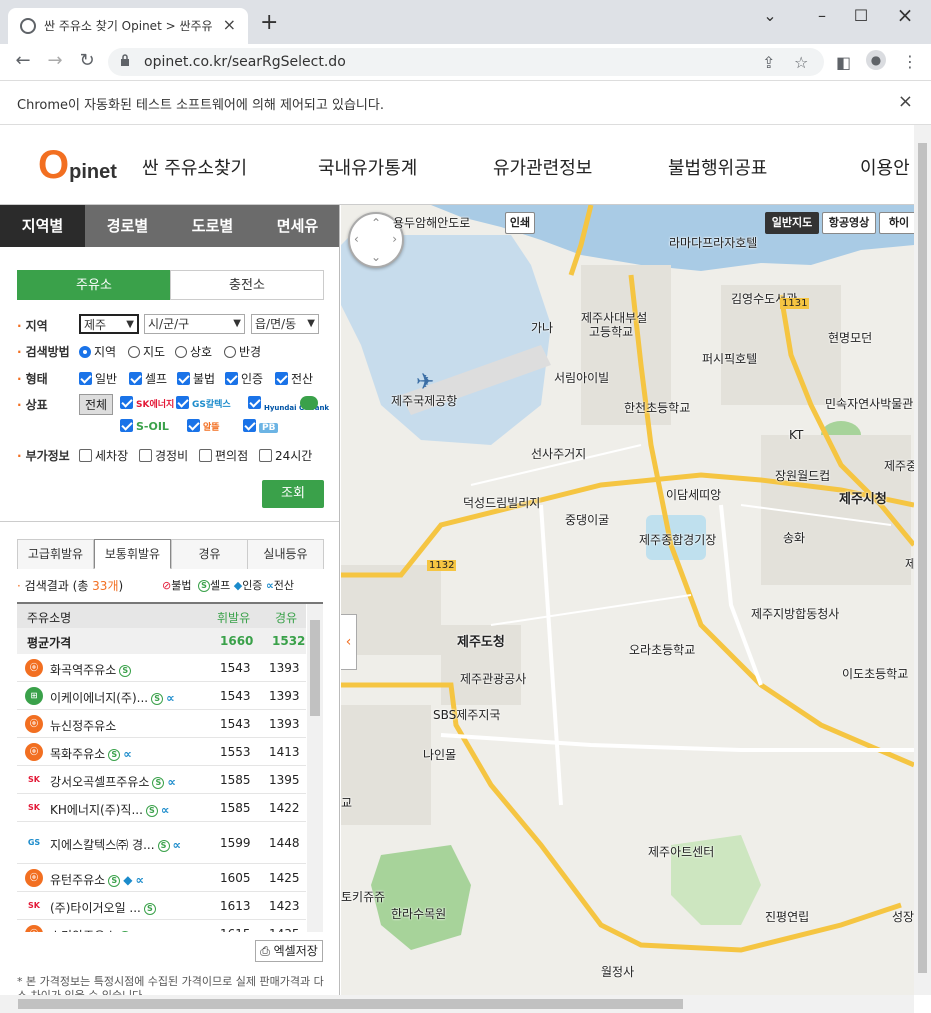  I want to click on type-computerized-checkbox: 전산, so click(294, 378).